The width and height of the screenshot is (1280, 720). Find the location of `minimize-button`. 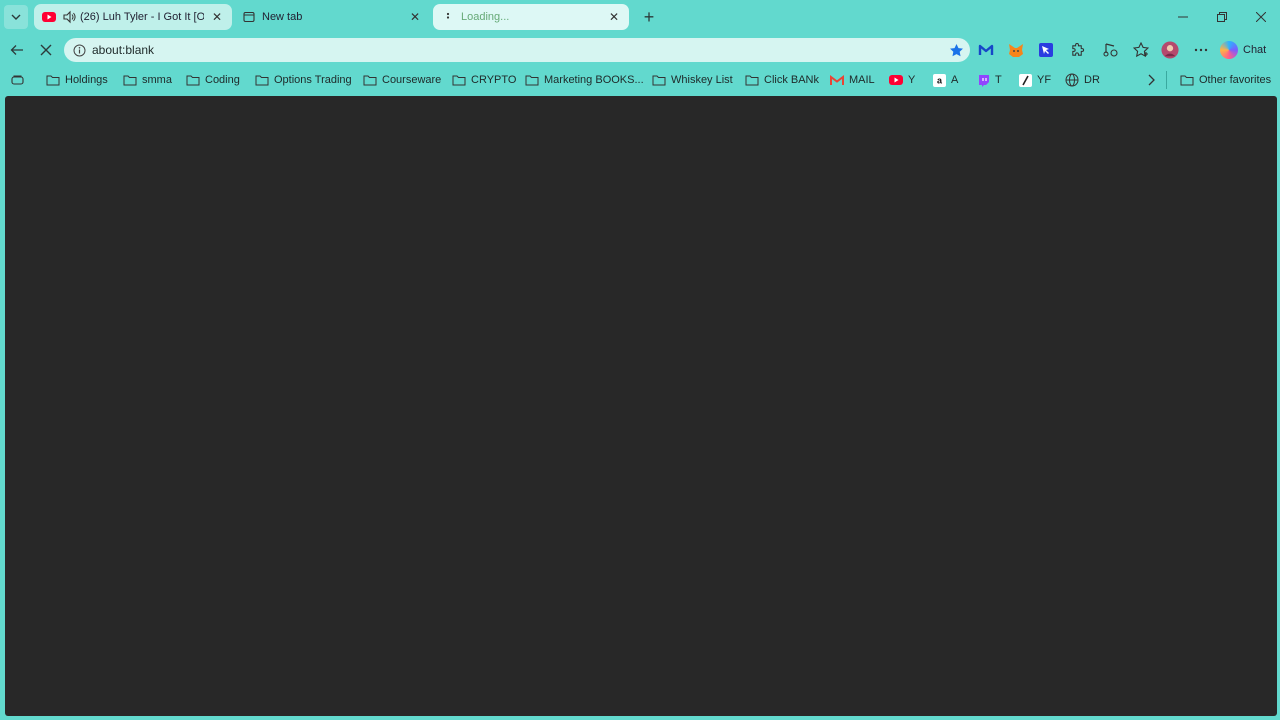

minimize-button is located at coordinates (1183, 17).